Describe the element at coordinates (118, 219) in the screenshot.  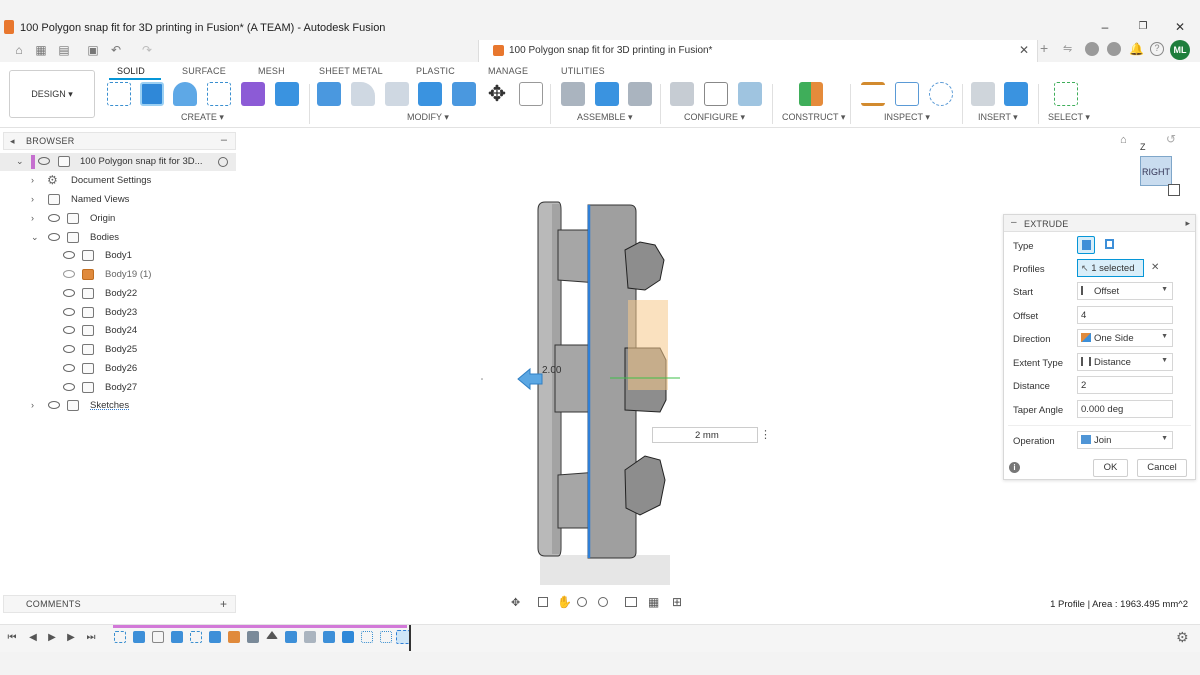
I see `tree-item-origin: › Origin` at that location.